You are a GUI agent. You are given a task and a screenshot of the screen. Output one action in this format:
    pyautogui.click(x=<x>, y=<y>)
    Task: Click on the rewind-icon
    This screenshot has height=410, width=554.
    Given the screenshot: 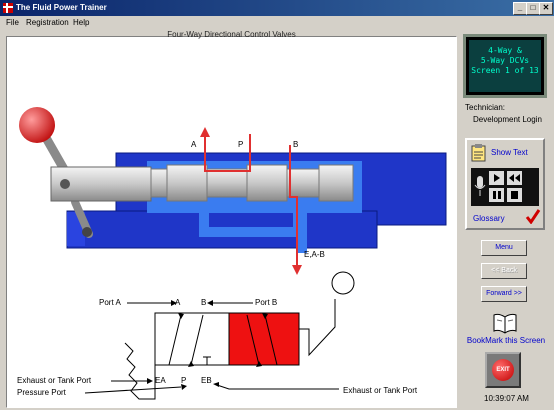 What is the action you would take?
    pyautogui.click(x=514, y=178)
    